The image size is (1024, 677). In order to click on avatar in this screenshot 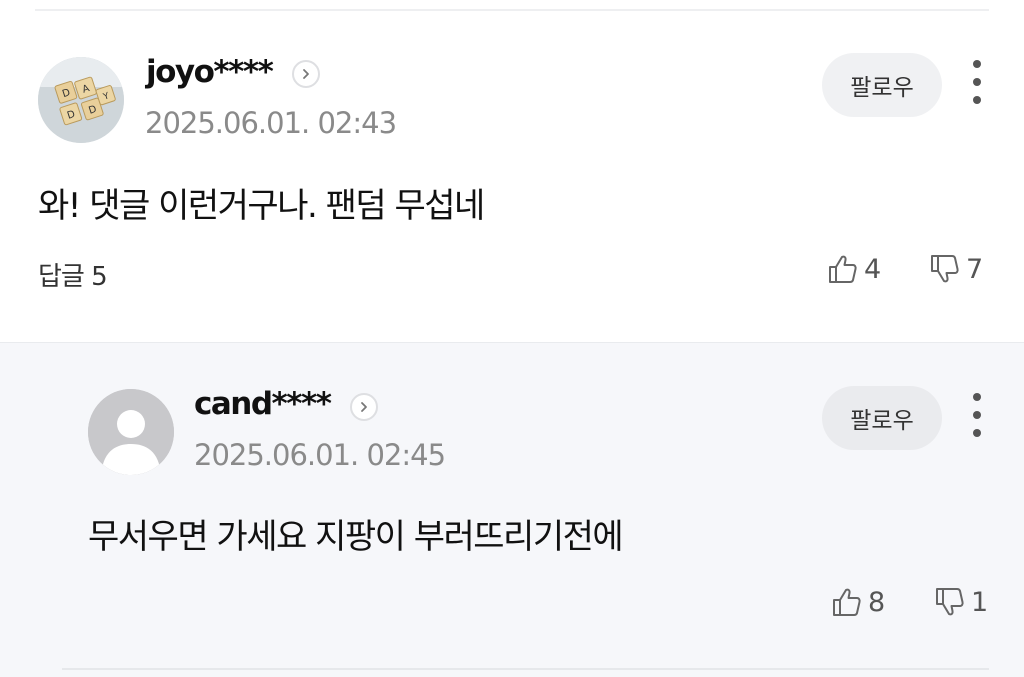, I will do `click(131, 432)`.